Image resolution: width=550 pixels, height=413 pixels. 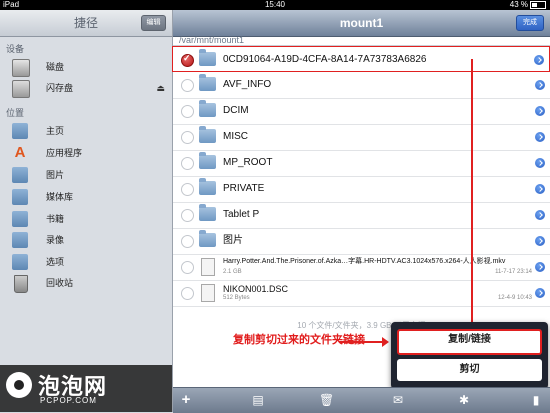 What do you see at coordinates (21, 68) in the screenshot?
I see `disk-icon` at bounding box center [21, 68].